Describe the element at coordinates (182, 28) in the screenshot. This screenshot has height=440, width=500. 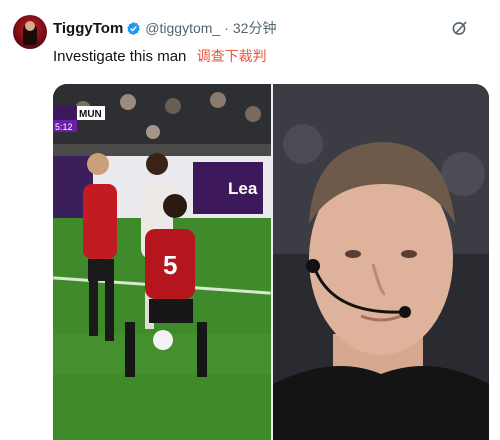
I see `author-handle: @tiggytom_` at that location.